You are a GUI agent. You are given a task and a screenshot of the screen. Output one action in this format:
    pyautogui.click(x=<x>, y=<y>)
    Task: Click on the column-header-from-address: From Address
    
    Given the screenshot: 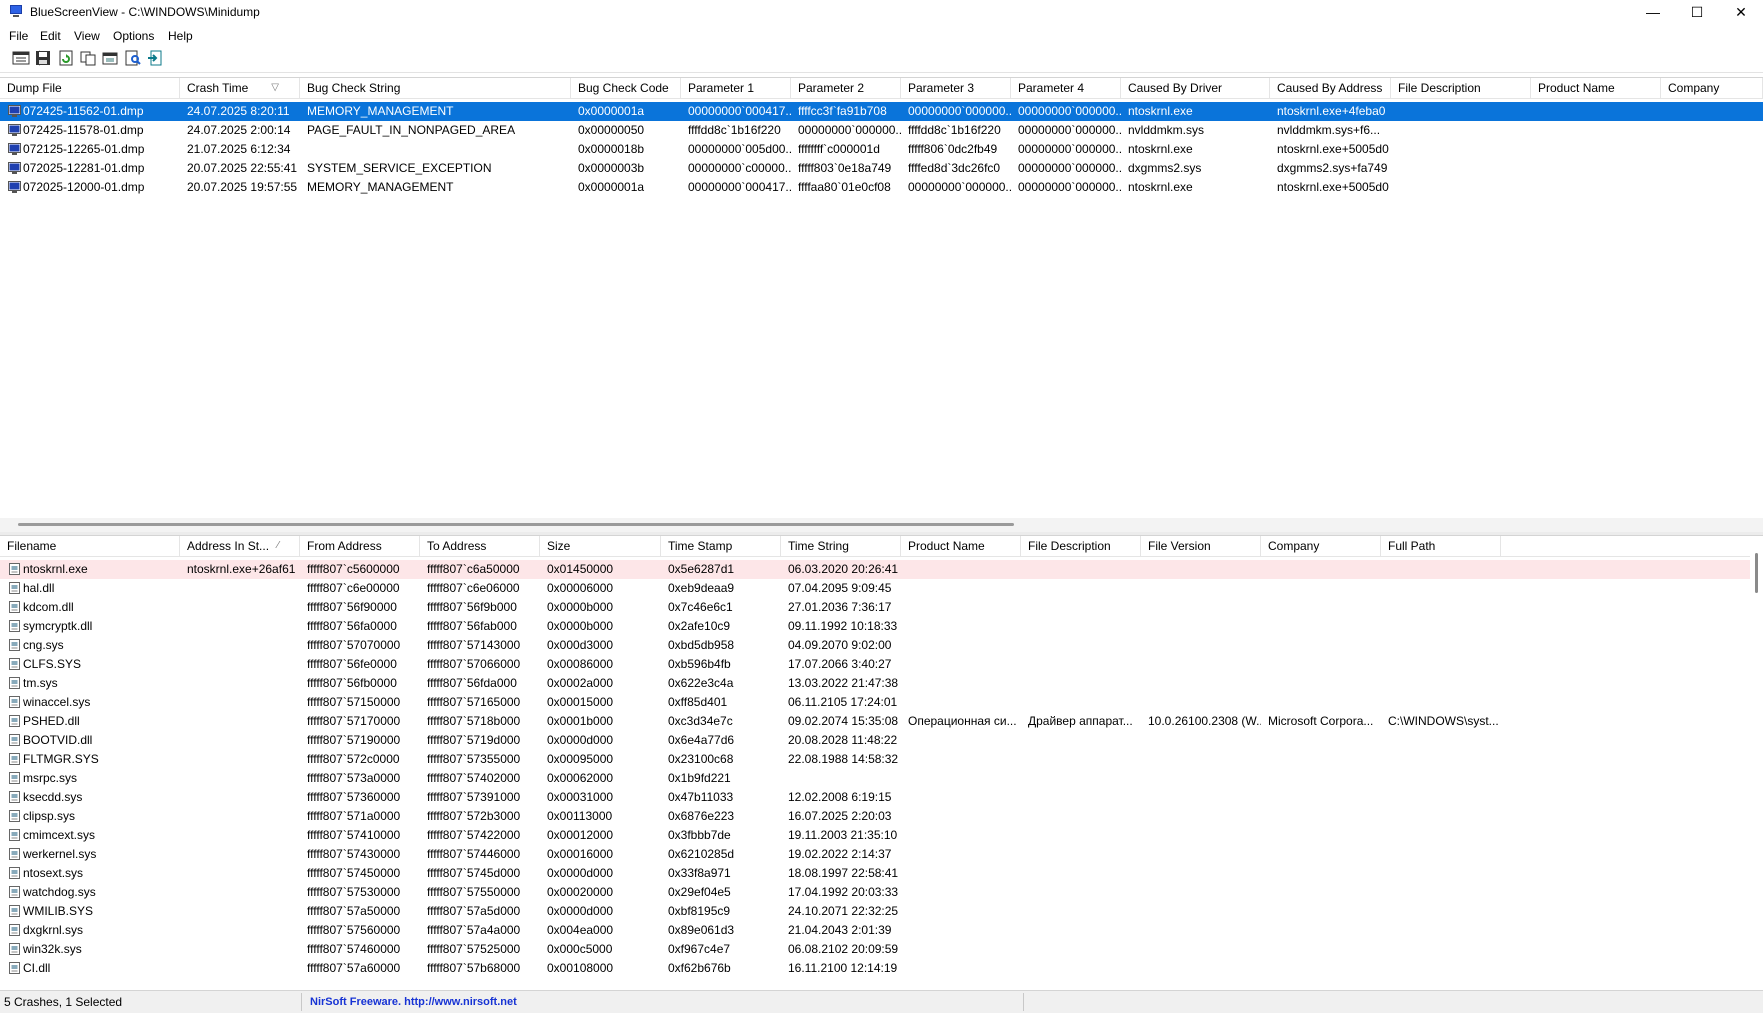 What is the action you would take?
    pyautogui.click(x=360, y=546)
    